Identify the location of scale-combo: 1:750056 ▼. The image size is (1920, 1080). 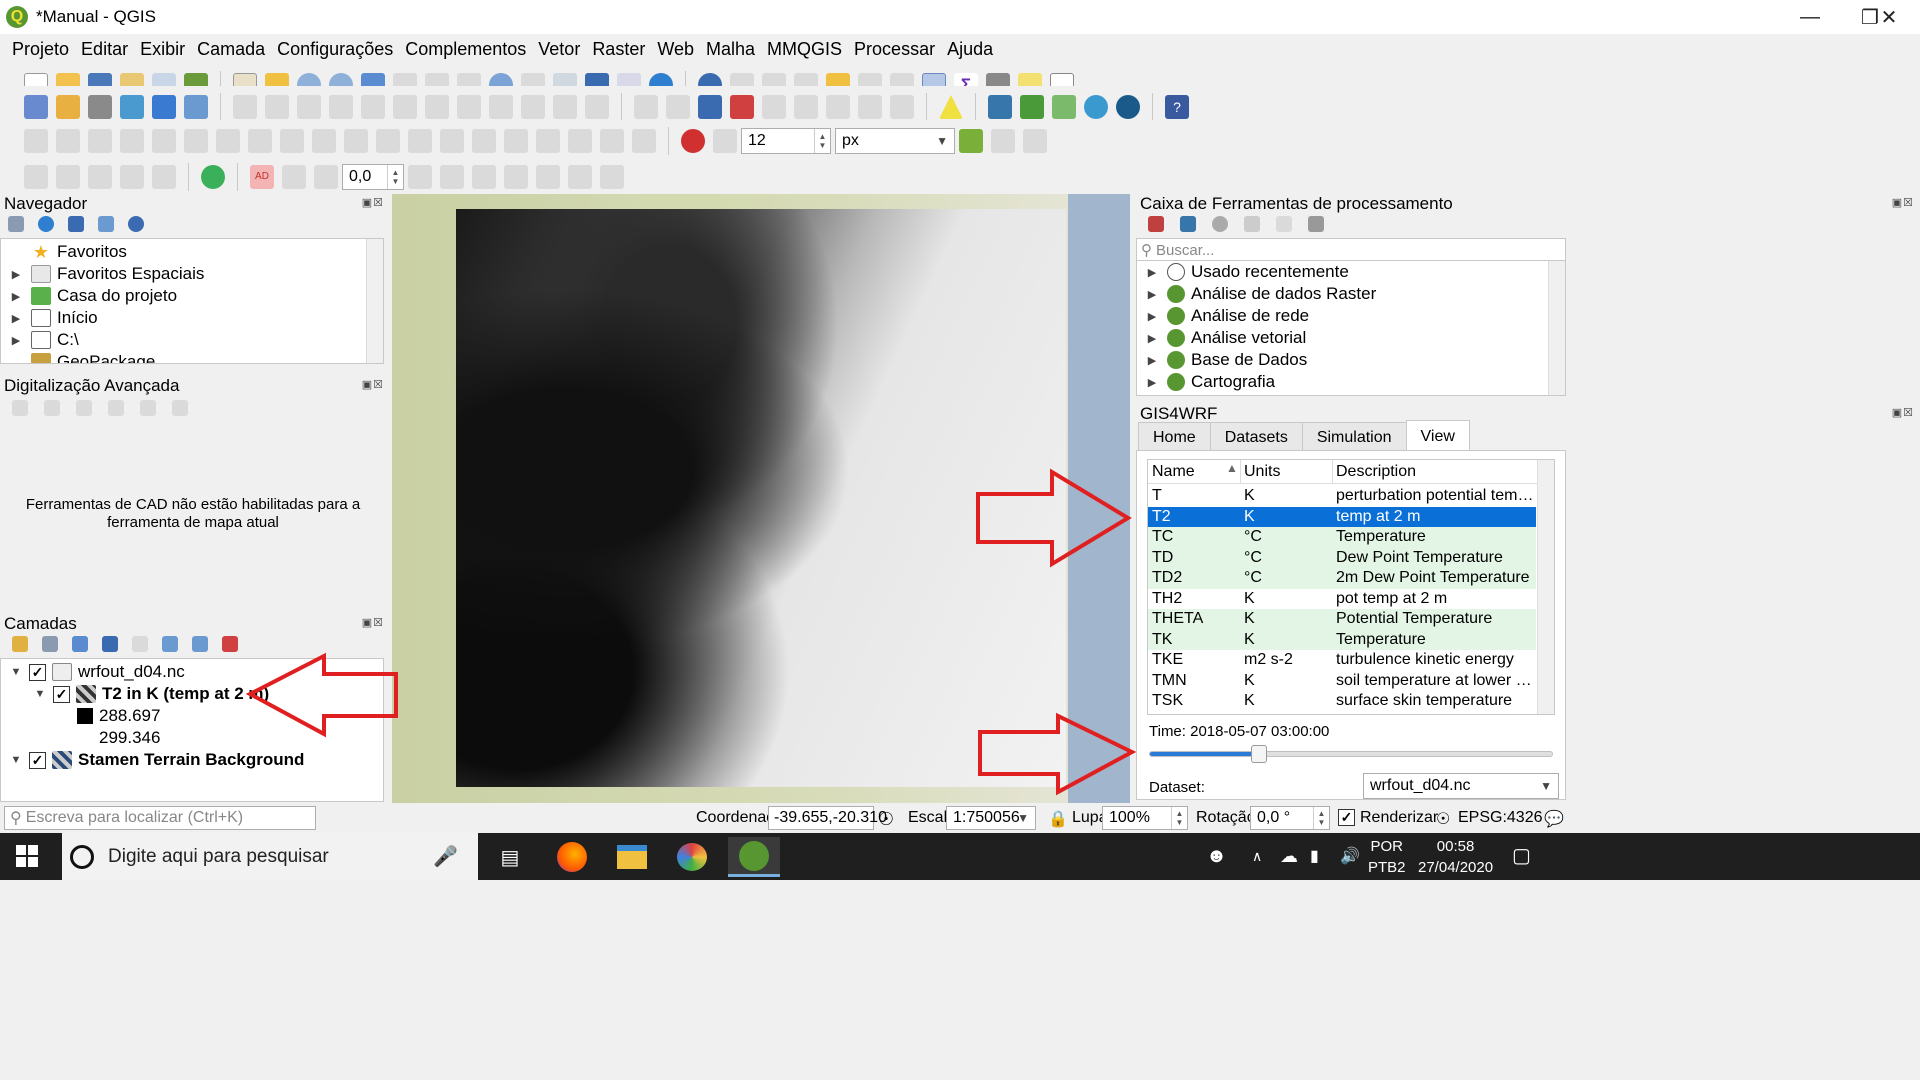
(991, 818).